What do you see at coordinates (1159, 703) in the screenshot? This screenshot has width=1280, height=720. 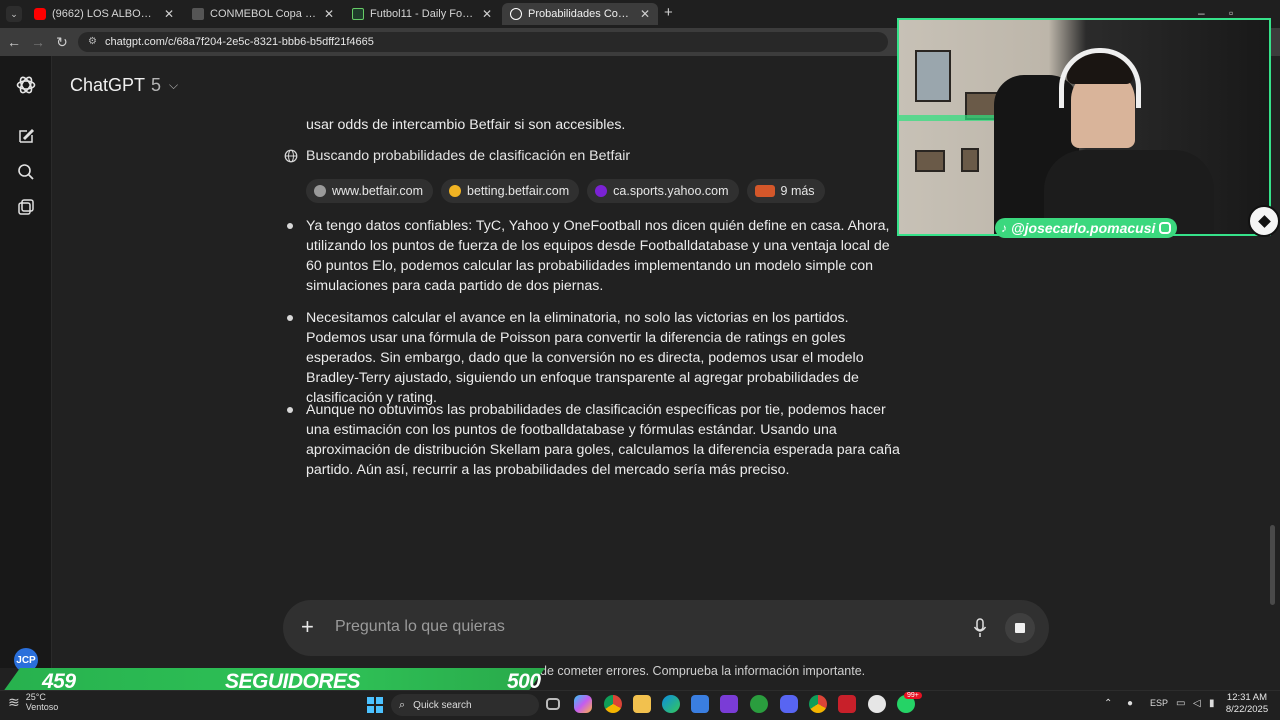 I see `language-indicator: ESP` at bounding box center [1159, 703].